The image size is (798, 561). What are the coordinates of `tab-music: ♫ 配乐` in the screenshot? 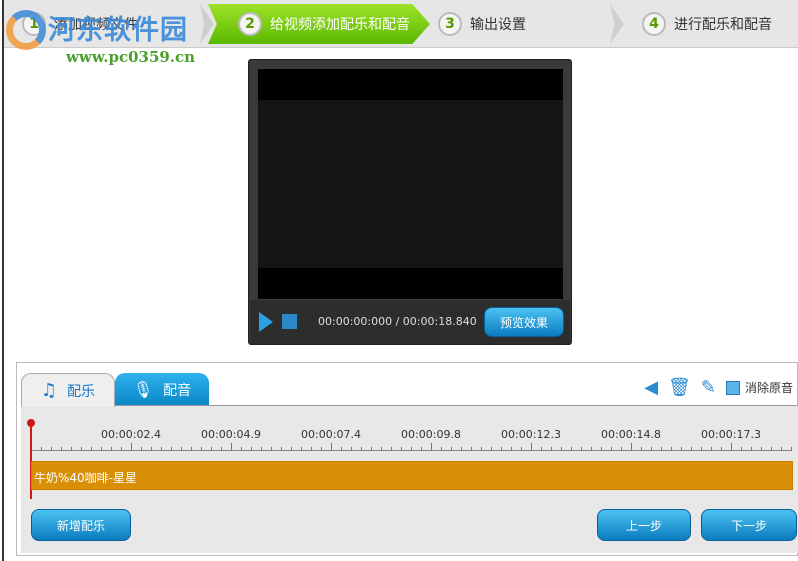 It's located at (68, 390).